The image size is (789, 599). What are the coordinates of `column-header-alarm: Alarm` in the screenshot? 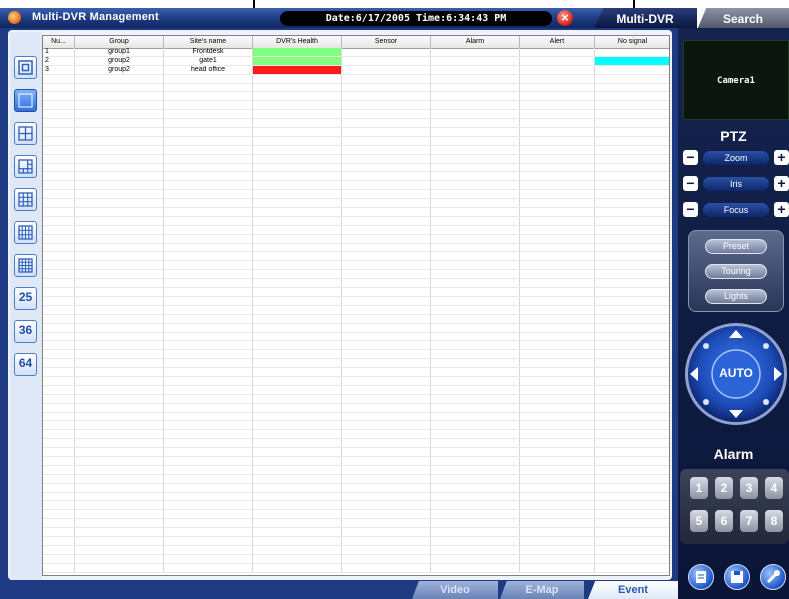 It's located at (475, 42).